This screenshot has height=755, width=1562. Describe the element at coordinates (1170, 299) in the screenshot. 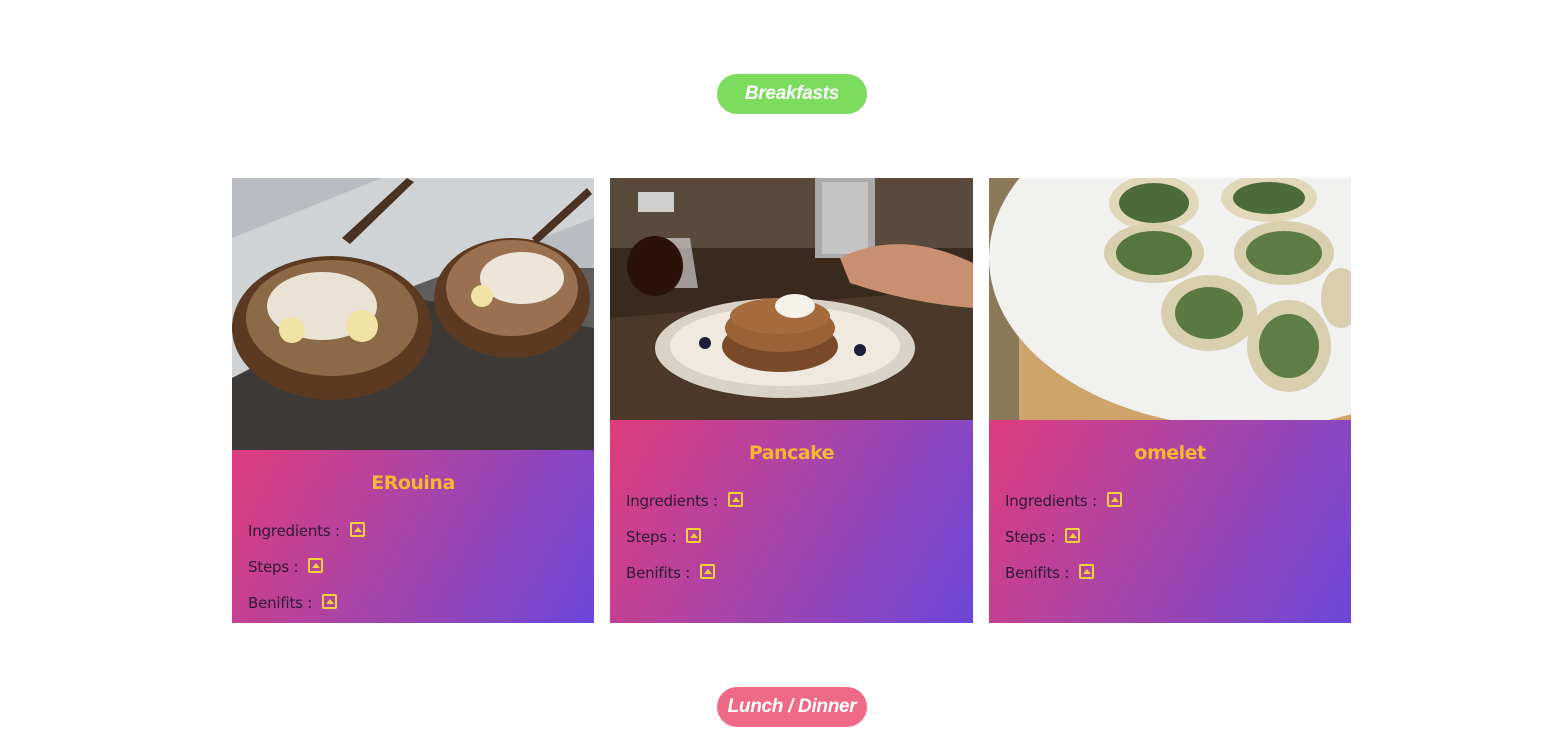

I see `omelet-photo` at that location.